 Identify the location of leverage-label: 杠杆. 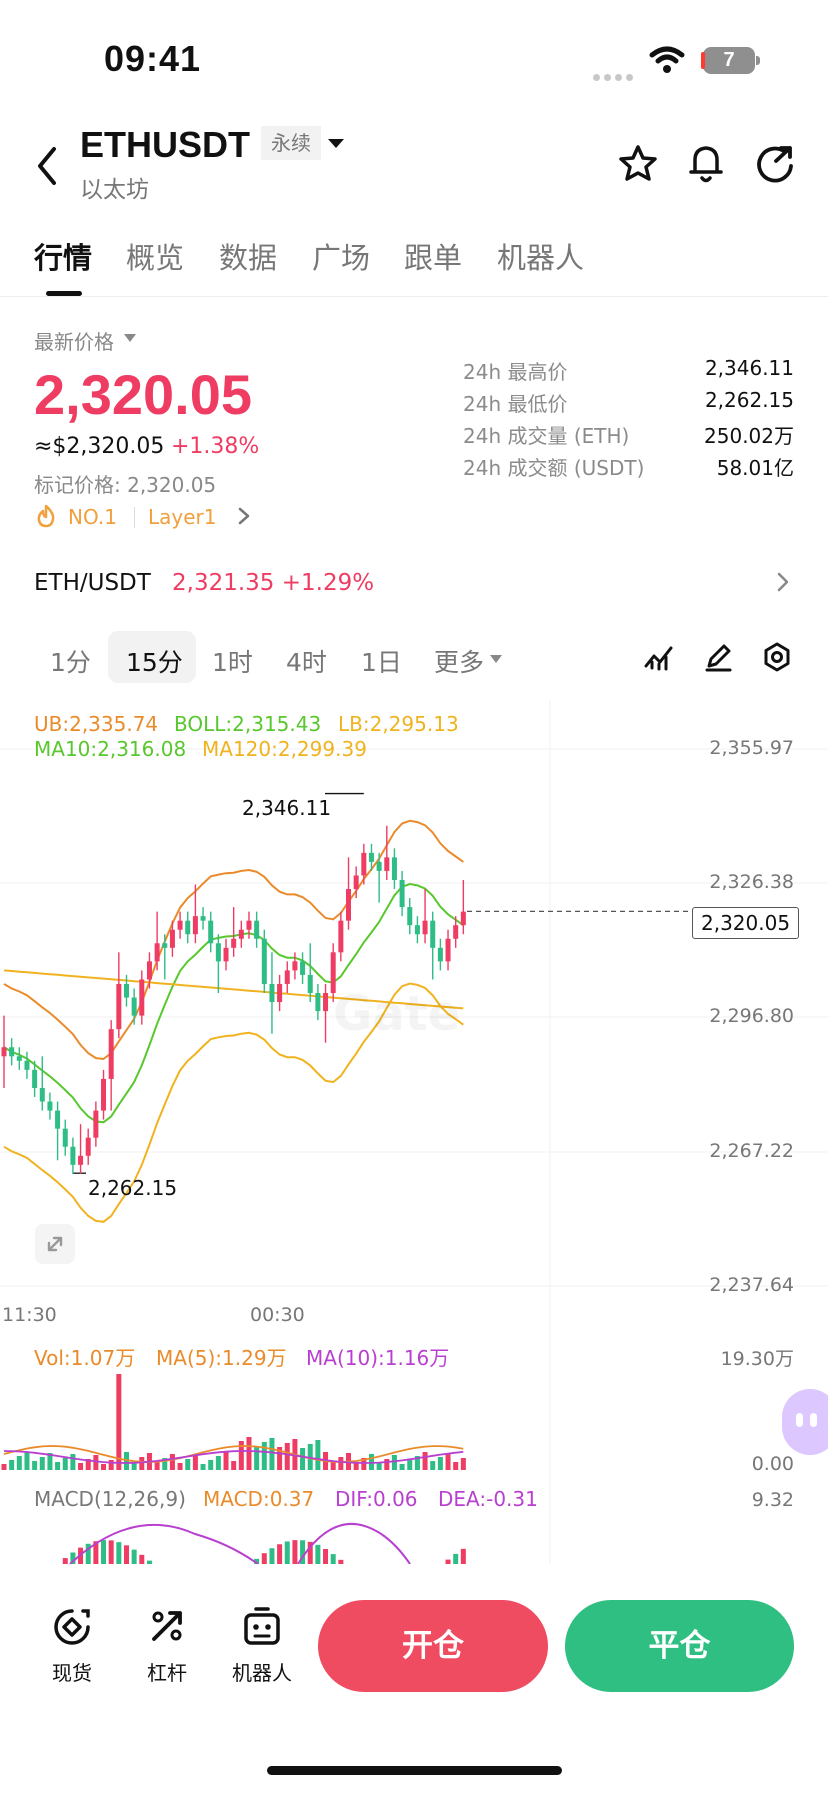
(167, 1673).